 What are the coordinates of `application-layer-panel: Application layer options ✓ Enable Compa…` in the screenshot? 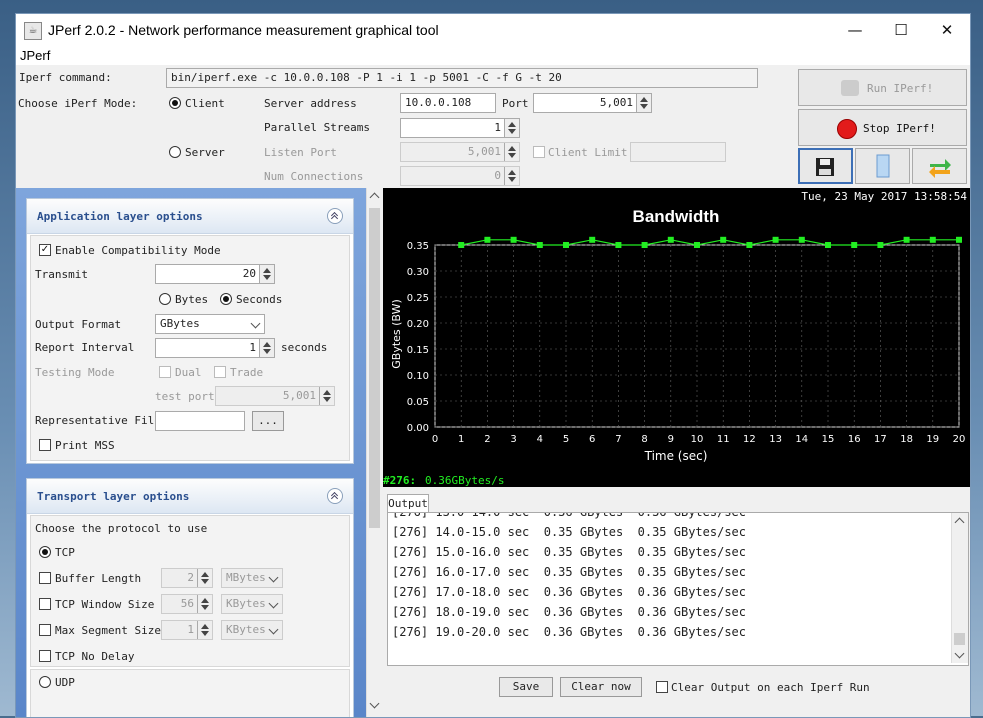 It's located at (190, 331).